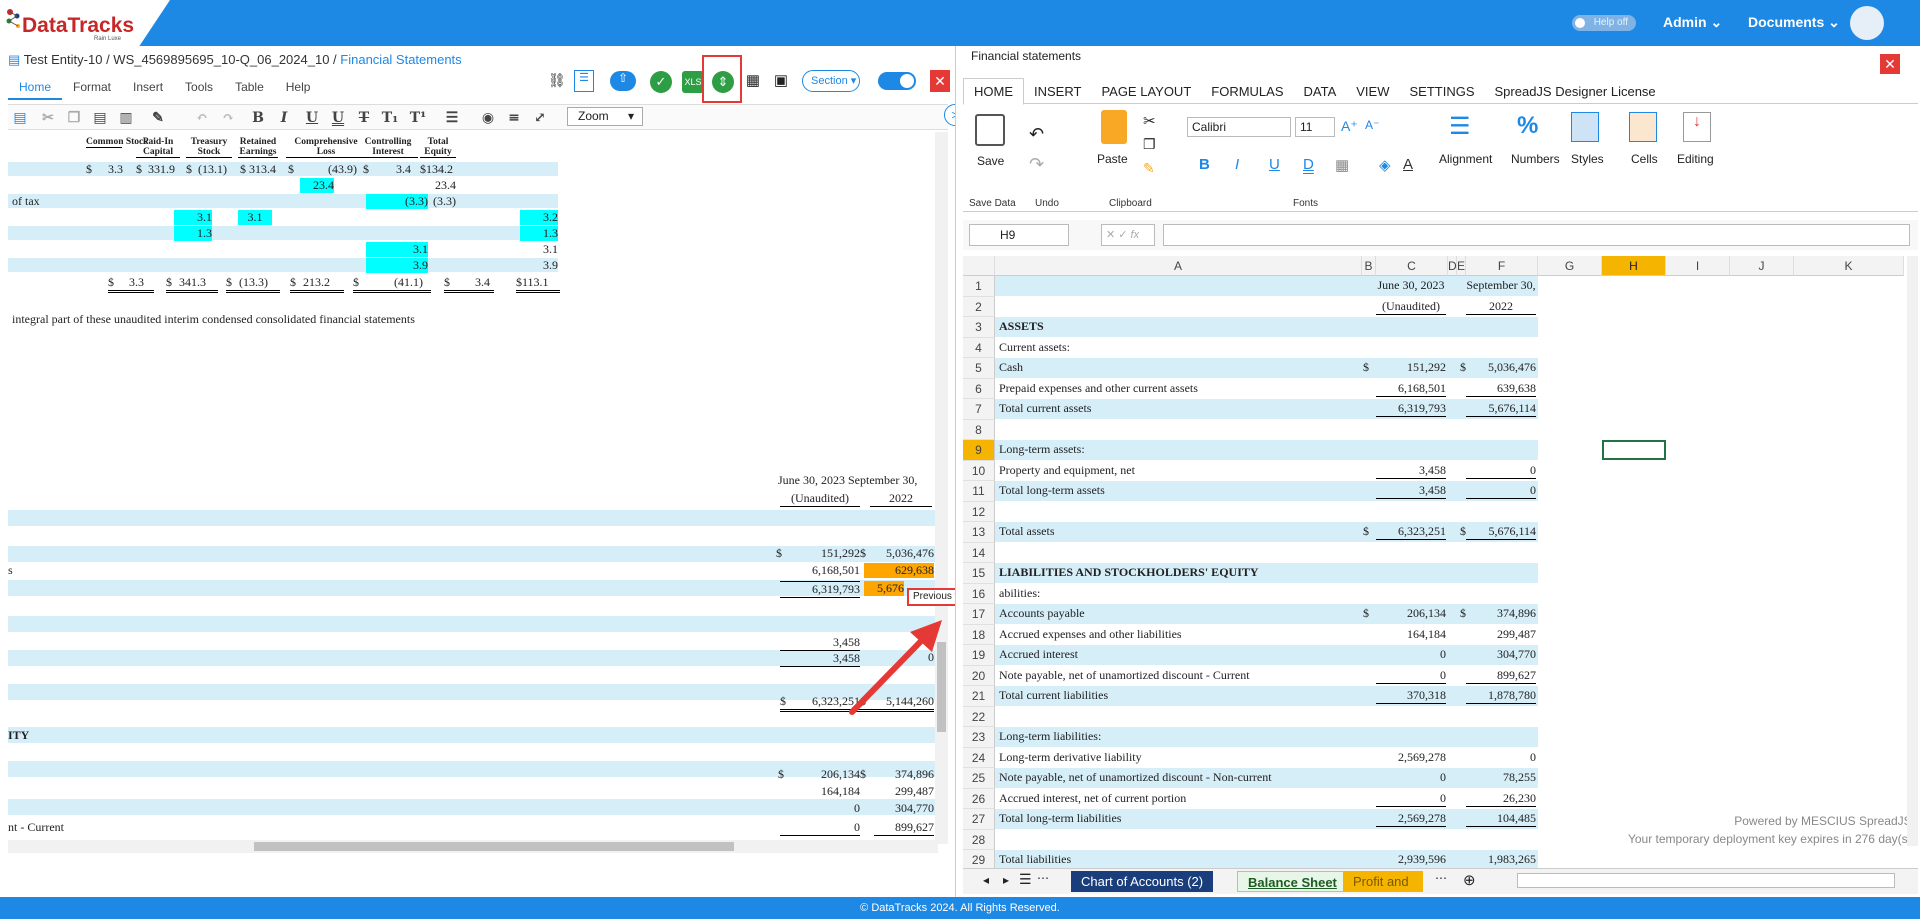  I want to click on grid-cell: Accrued interest, so click(1179, 654).